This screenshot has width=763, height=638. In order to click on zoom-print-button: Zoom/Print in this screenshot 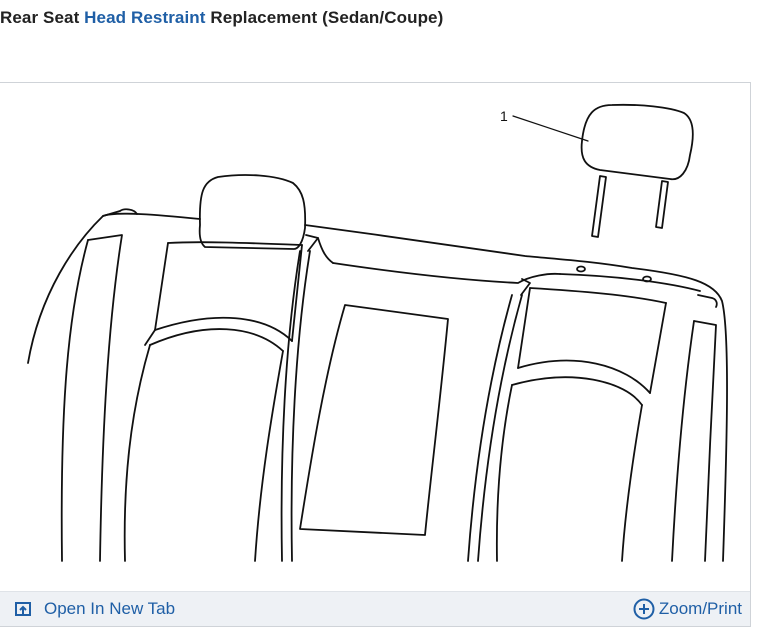, I will do `click(687, 609)`.